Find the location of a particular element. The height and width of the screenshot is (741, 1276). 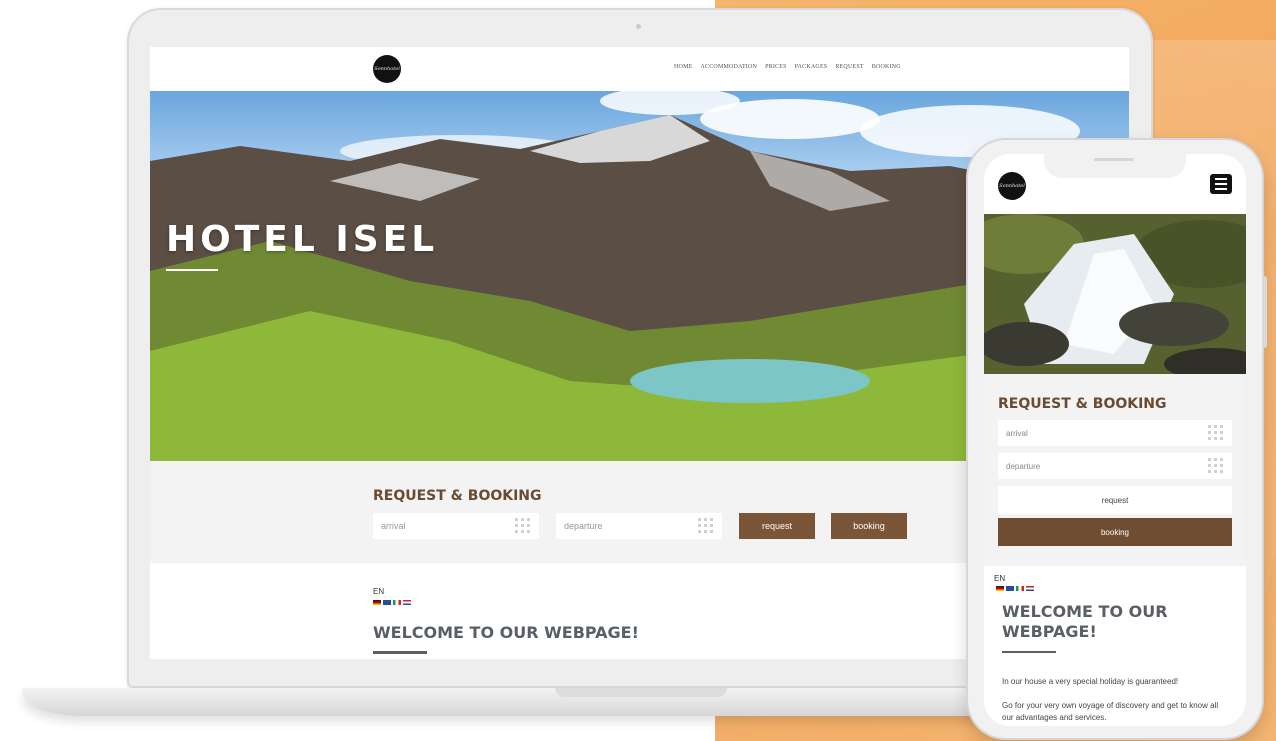

phone-notch is located at coordinates (1115, 164).